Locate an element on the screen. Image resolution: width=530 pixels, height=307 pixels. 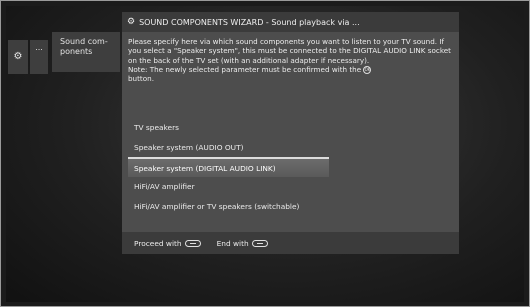
ok-button-icon: OK is located at coordinates (367, 69).